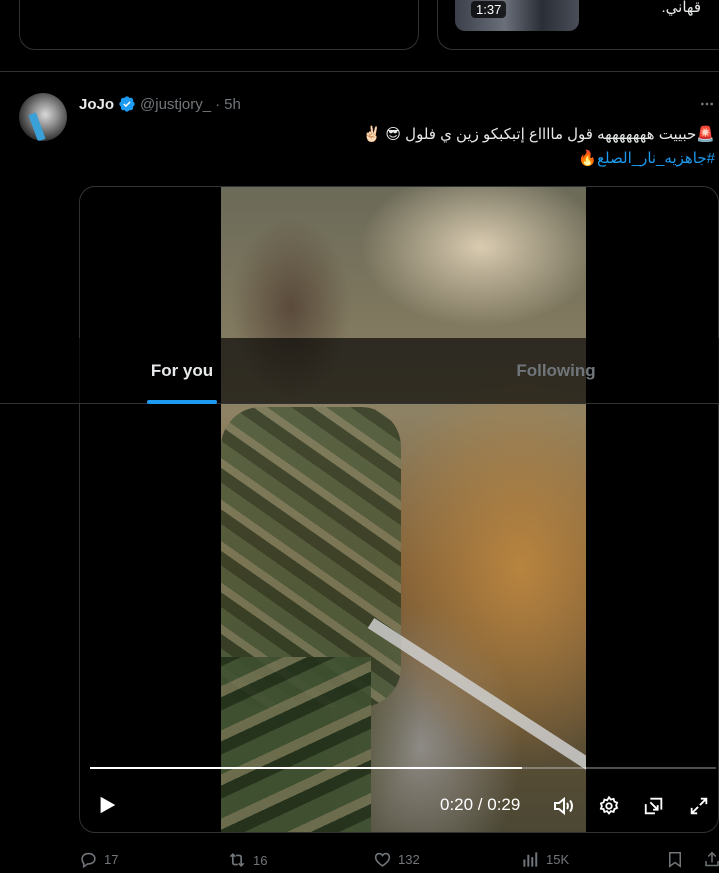  What do you see at coordinates (707, 104) in the screenshot?
I see `more-options-icon` at bounding box center [707, 104].